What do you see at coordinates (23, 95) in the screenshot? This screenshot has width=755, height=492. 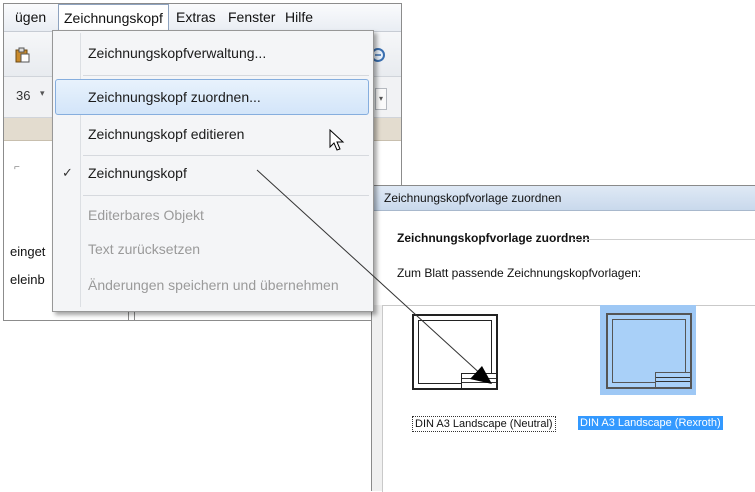 I see `font-size-combo: 36` at bounding box center [23, 95].